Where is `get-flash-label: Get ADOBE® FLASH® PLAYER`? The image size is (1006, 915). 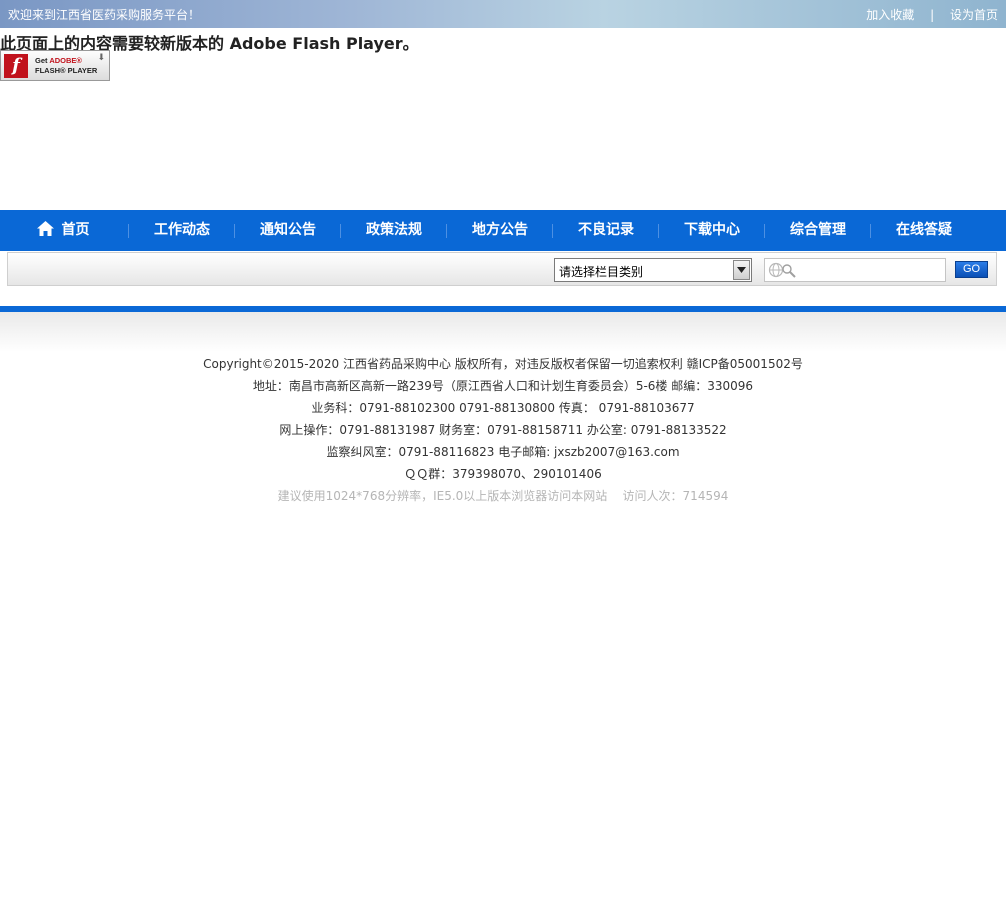
get-flash-label: Get ADOBE® FLASH® PLAYER is located at coordinates (66, 65).